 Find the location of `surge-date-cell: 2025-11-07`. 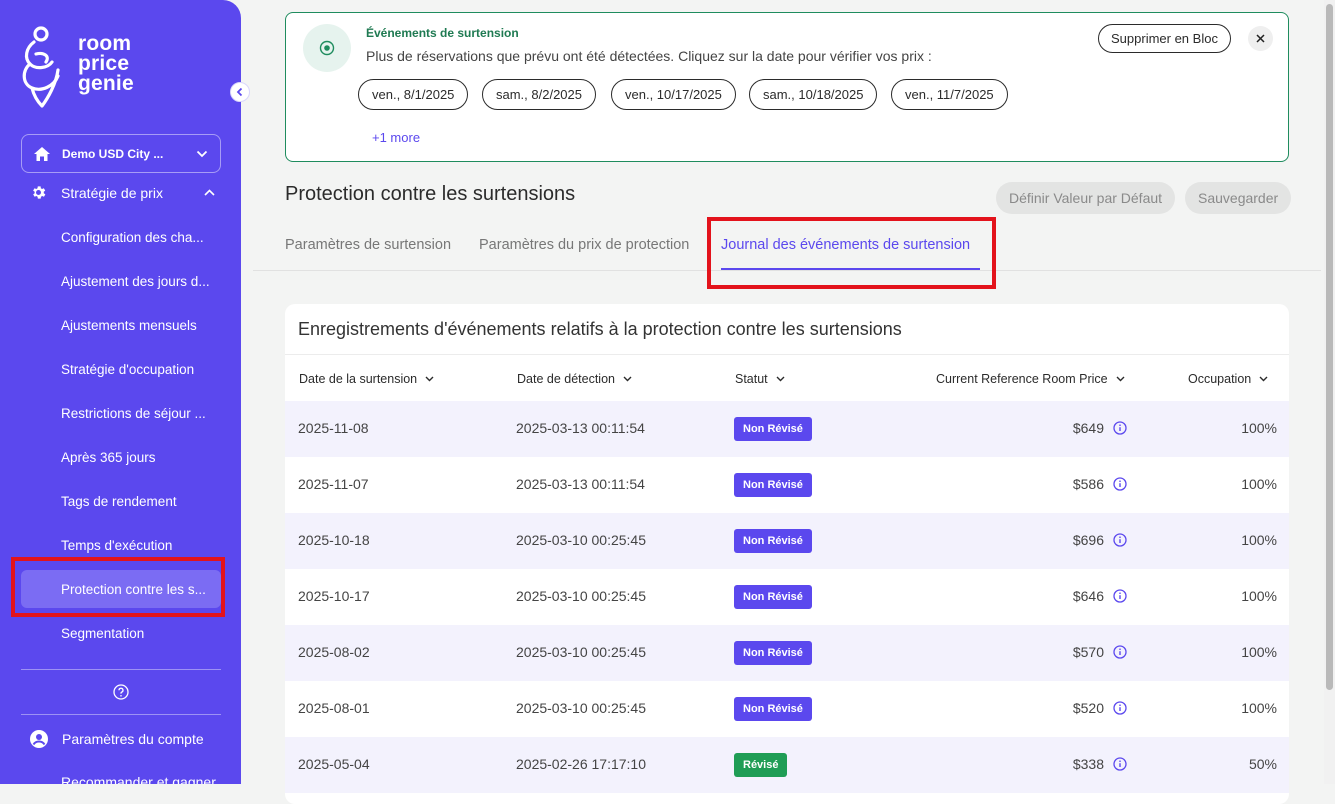

surge-date-cell: 2025-11-07 is located at coordinates (333, 484).